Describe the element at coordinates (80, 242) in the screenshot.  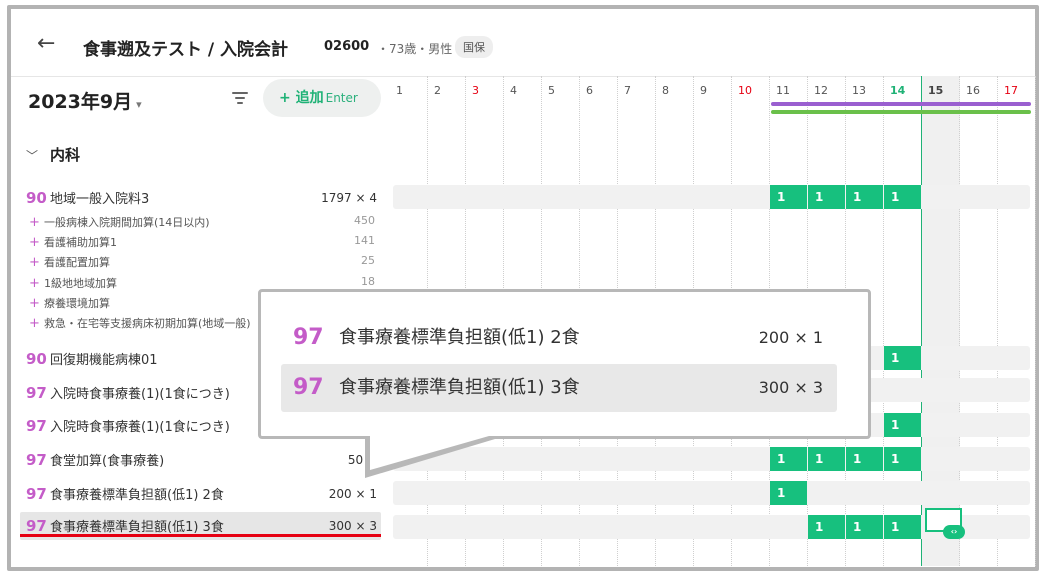
I see `sub-item-name: 看護補助加算1` at that location.